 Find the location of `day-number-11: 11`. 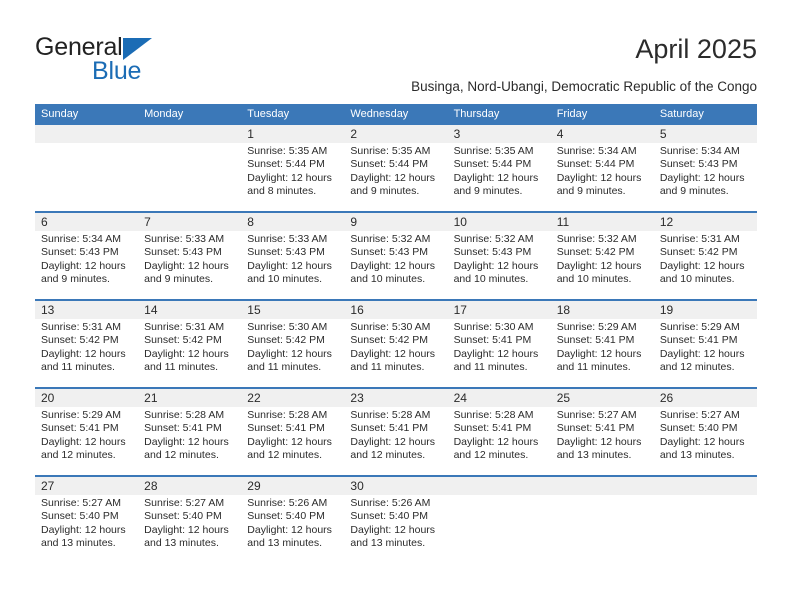

day-number-11: 11 is located at coordinates (602, 222).